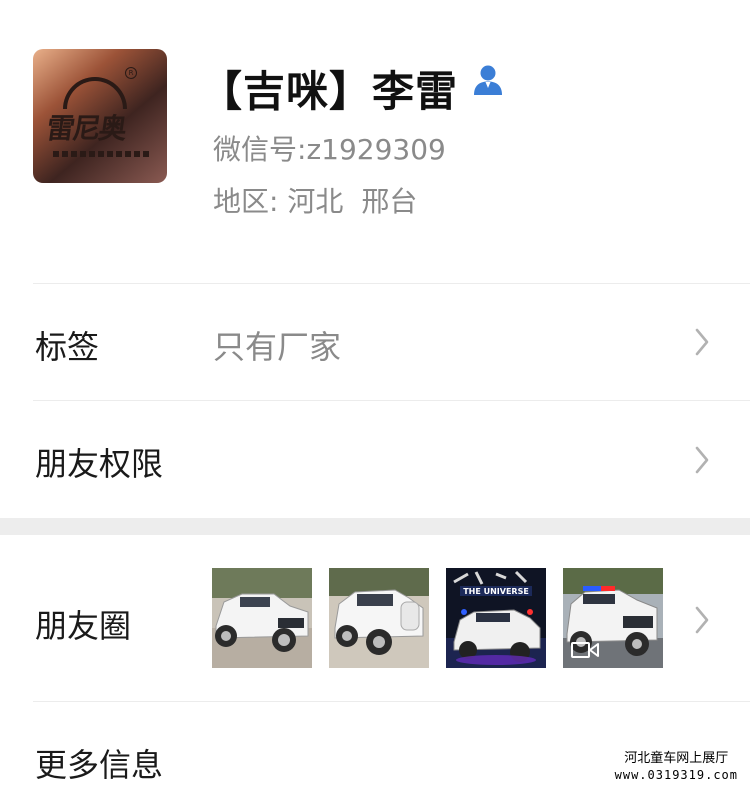  Describe the element at coordinates (83, 626) in the screenshot. I see `moments-label: 朋友圈` at that location.